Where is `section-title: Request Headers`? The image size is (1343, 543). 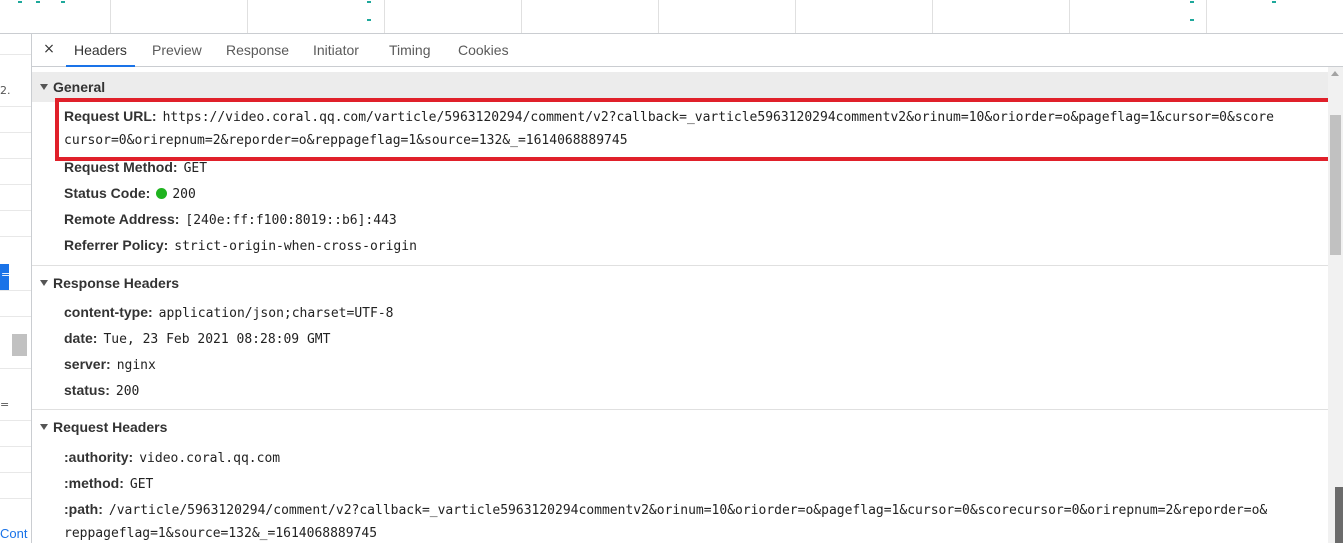 section-title: Request Headers is located at coordinates (110, 427).